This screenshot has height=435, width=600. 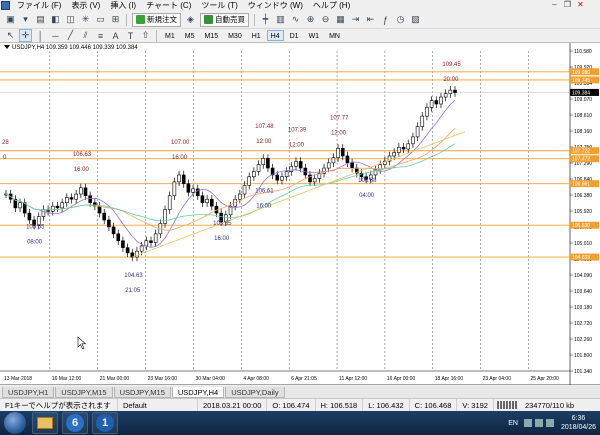 I want to click on clock: 6:36 2018/04/26, so click(x=578, y=423).